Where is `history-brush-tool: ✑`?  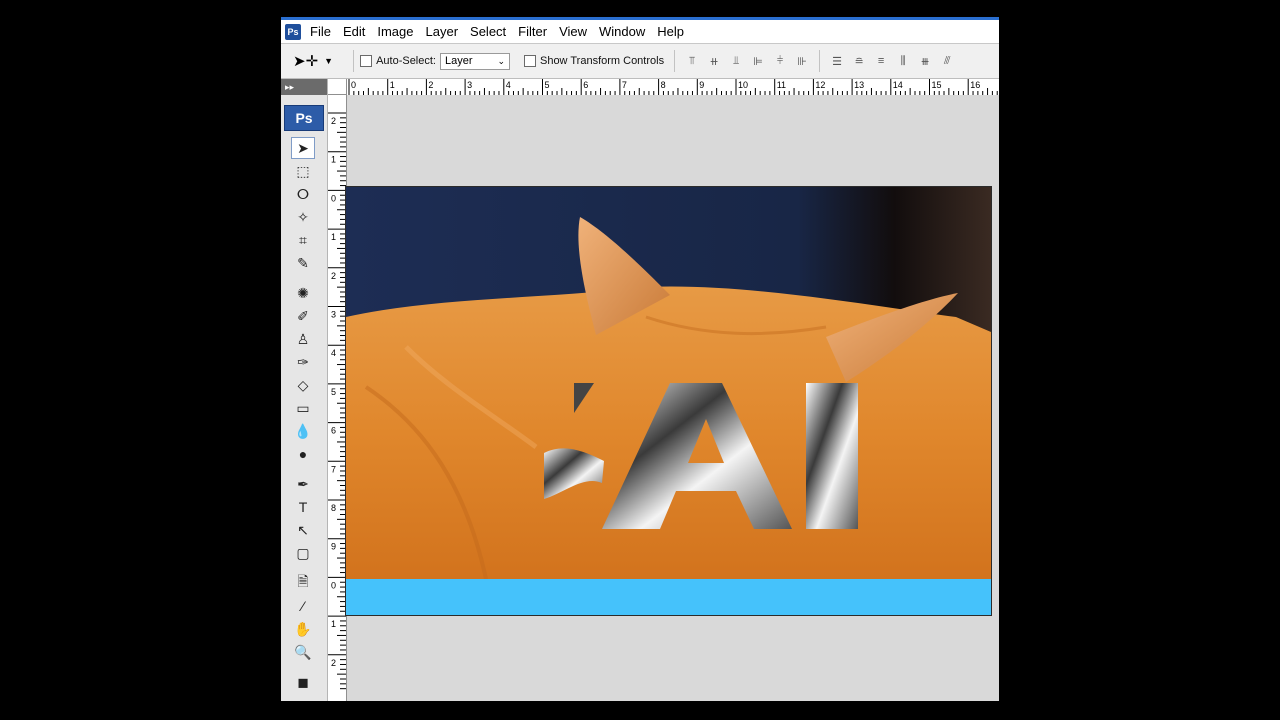
history-brush-tool: ✑ is located at coordinates (303, 362).